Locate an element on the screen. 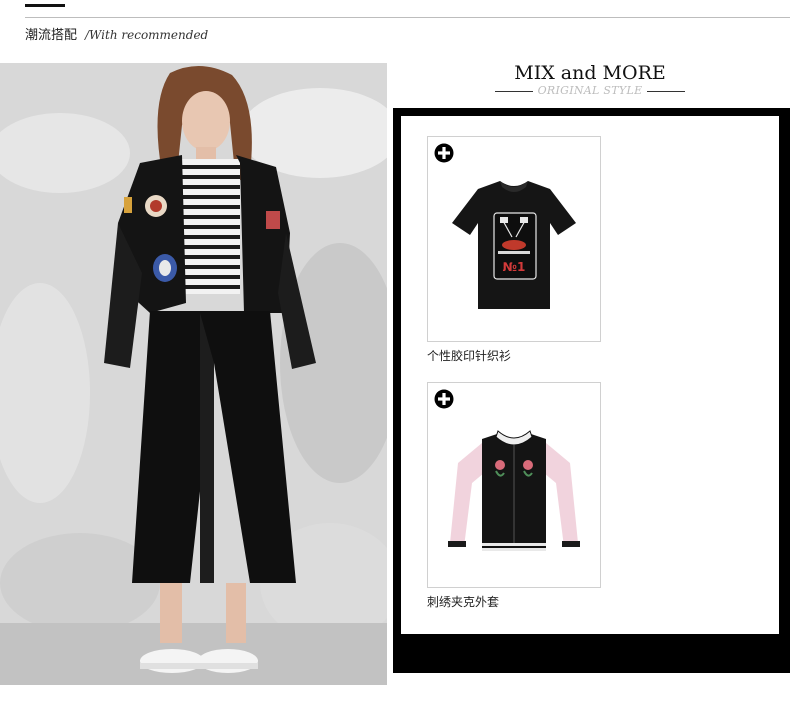 This screenshot has width=790, height=703. tshirt-image: №1 is located at coordinates (514, 239).